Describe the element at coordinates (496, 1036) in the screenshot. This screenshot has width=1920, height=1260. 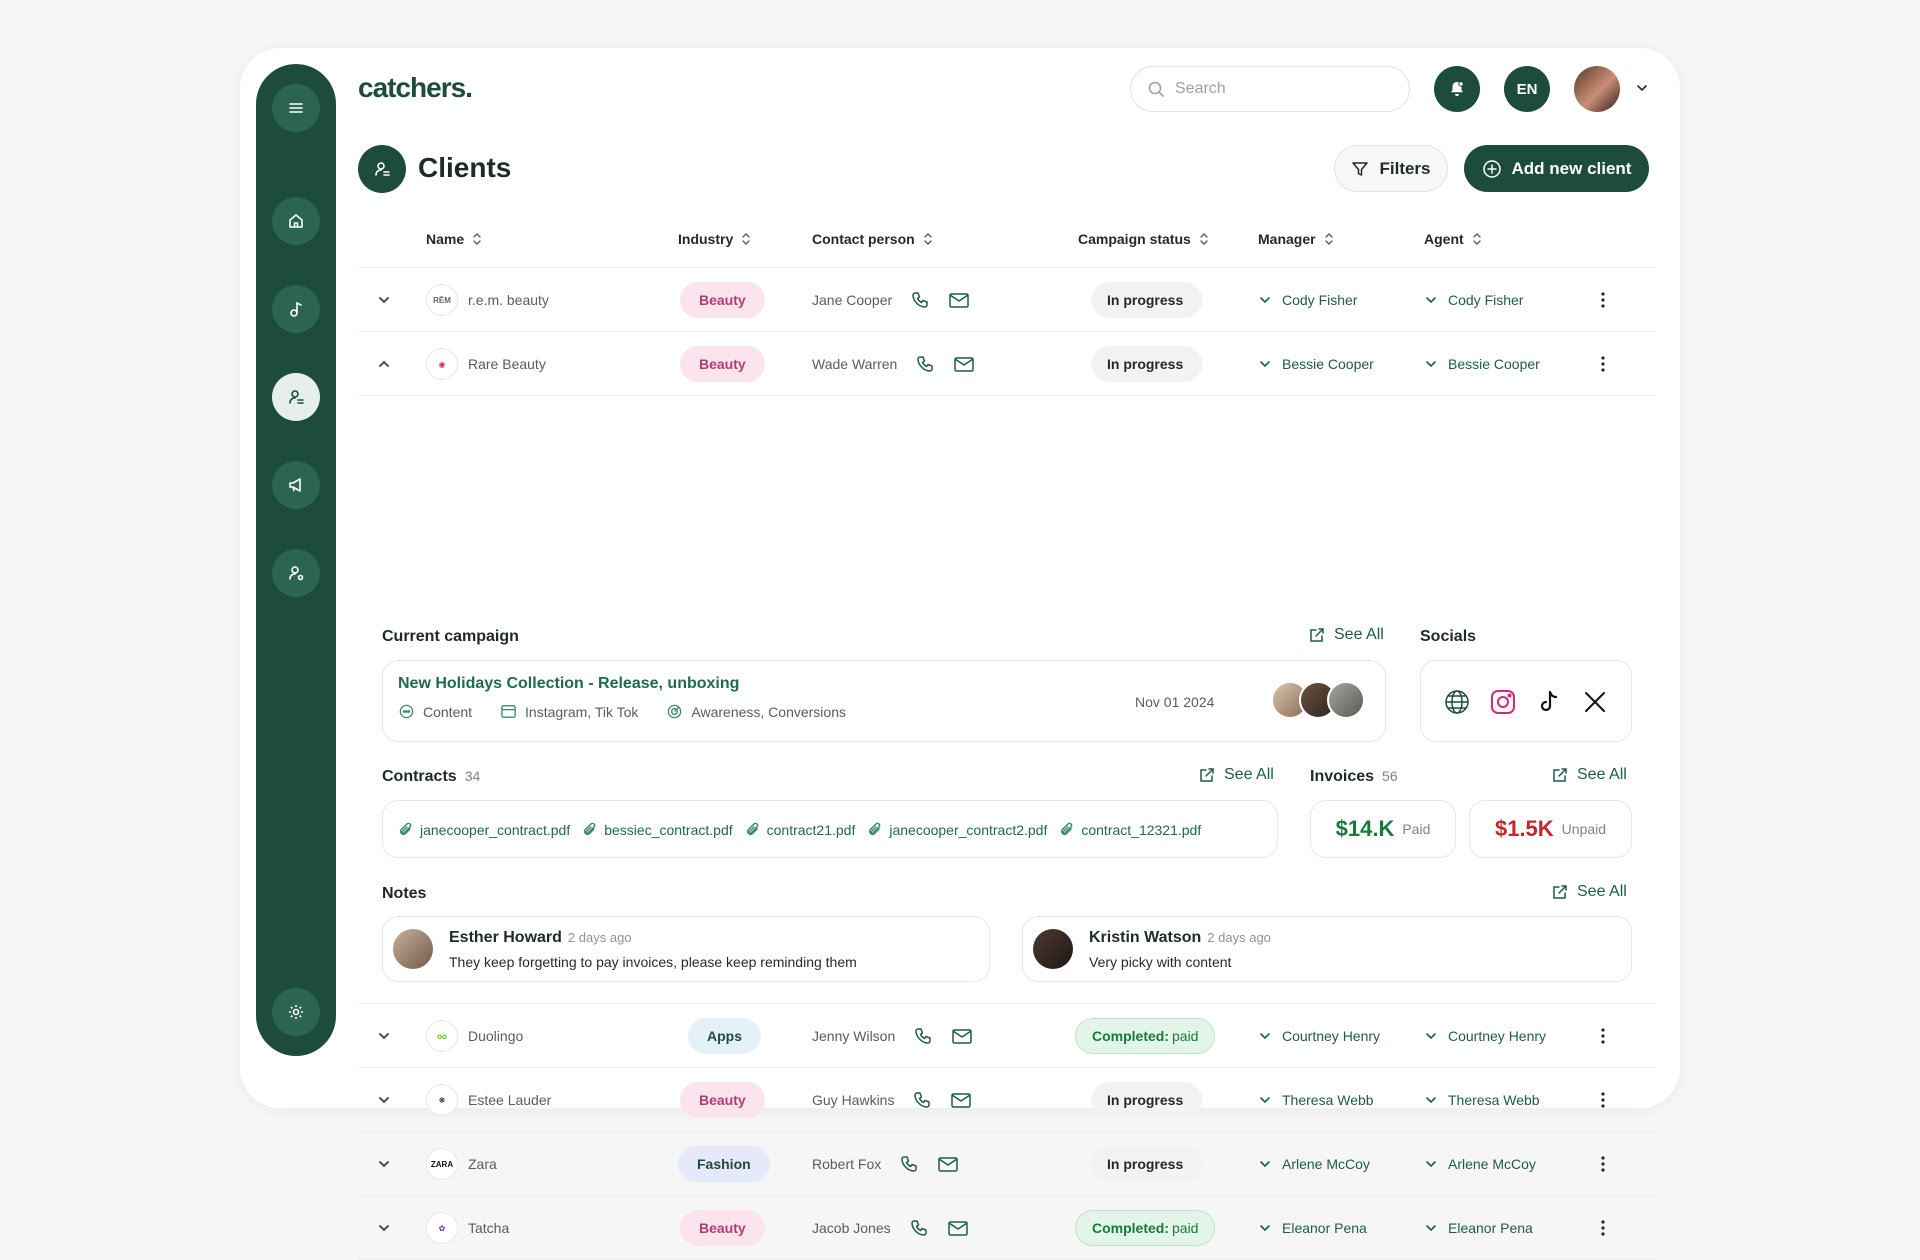
I see `client-name: Duolingo` at that location.